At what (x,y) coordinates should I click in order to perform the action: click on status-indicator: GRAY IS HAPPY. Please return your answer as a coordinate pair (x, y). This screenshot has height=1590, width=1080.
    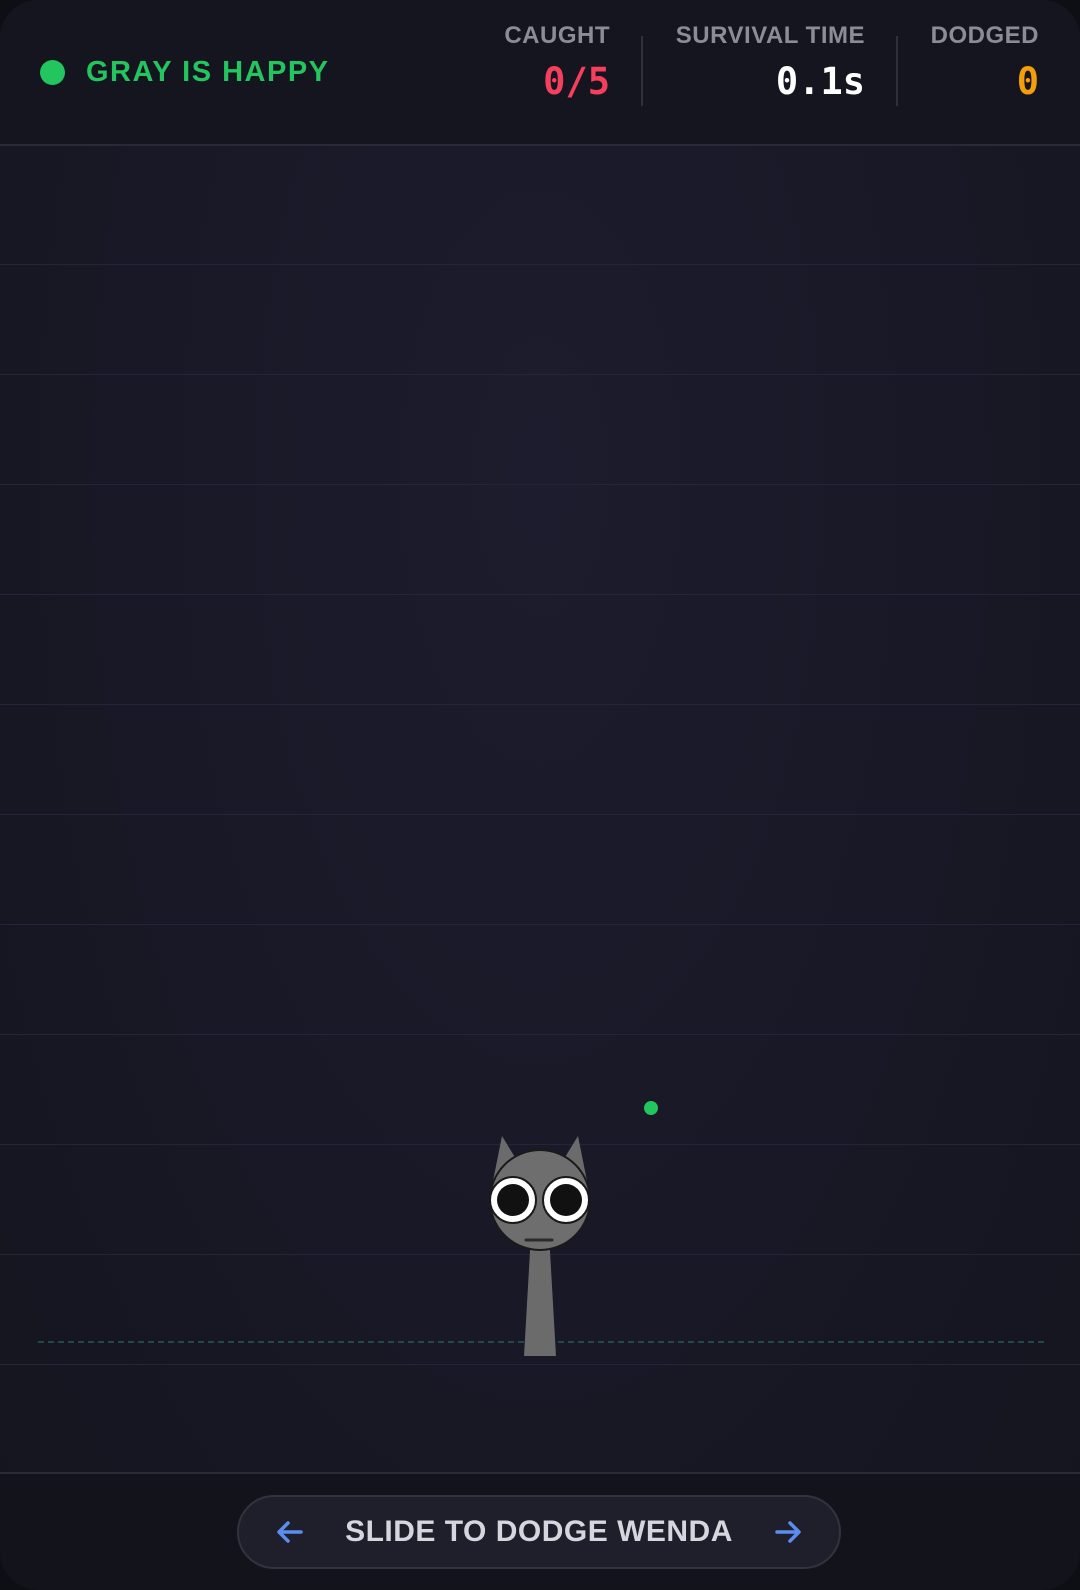
    Looking at the image, I should click on (185, 72).